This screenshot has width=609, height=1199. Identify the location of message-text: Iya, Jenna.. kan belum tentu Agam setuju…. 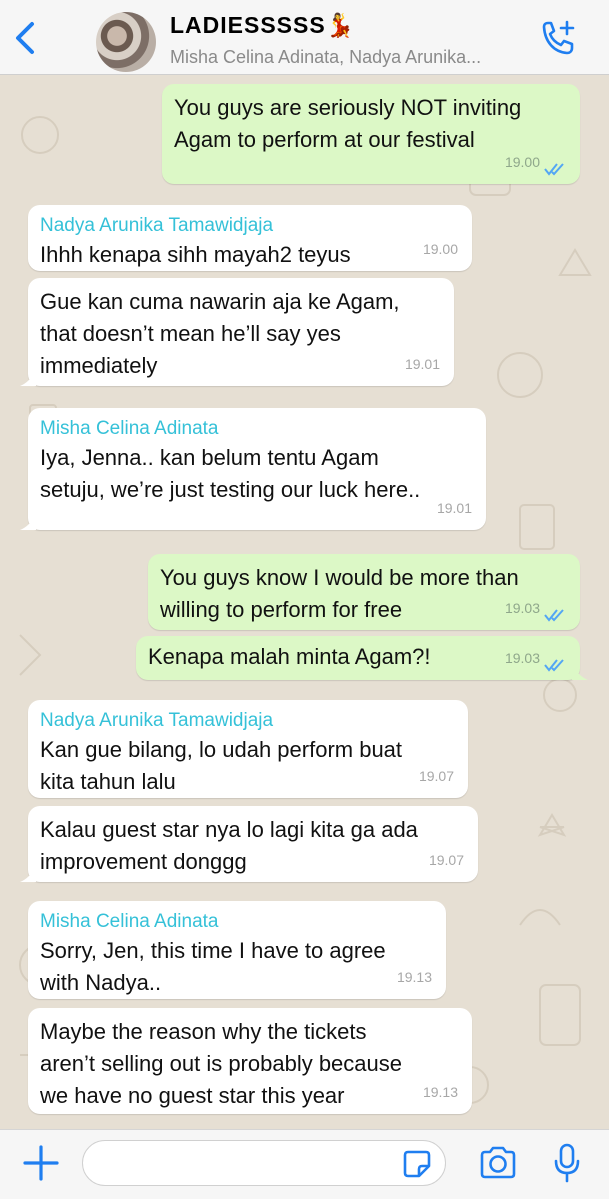
(230, 473).